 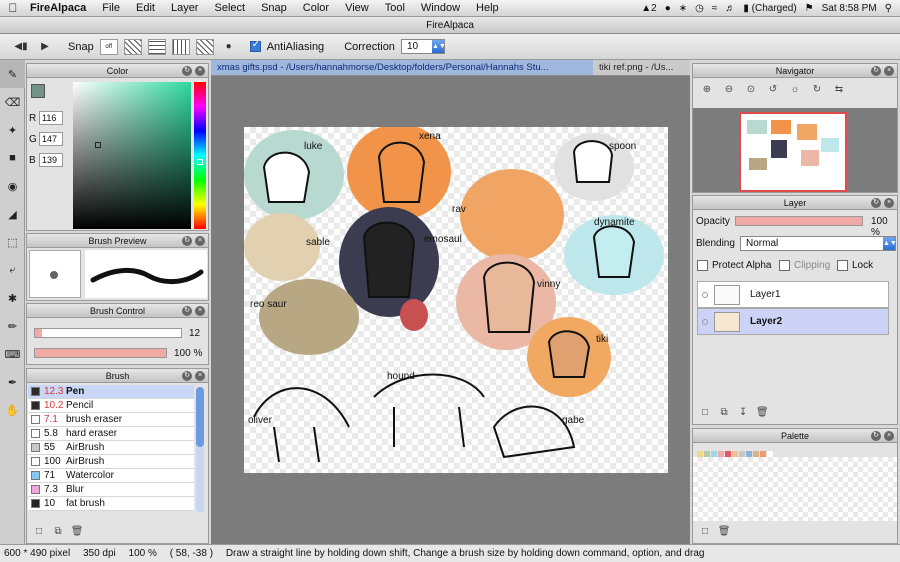 I want to click on move-tool-icon: ✦, so click(x=12, y=130).